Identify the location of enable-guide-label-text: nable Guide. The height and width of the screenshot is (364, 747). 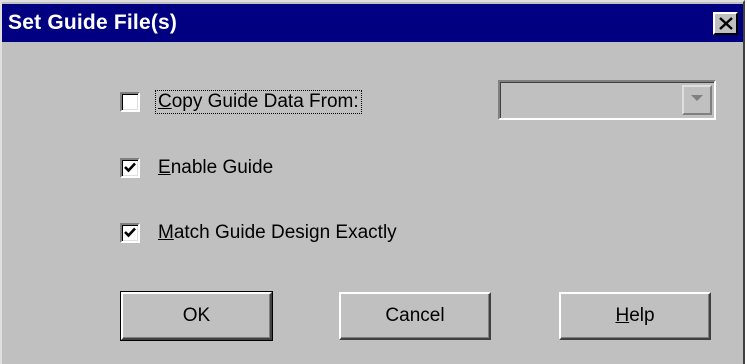
(222, 167).